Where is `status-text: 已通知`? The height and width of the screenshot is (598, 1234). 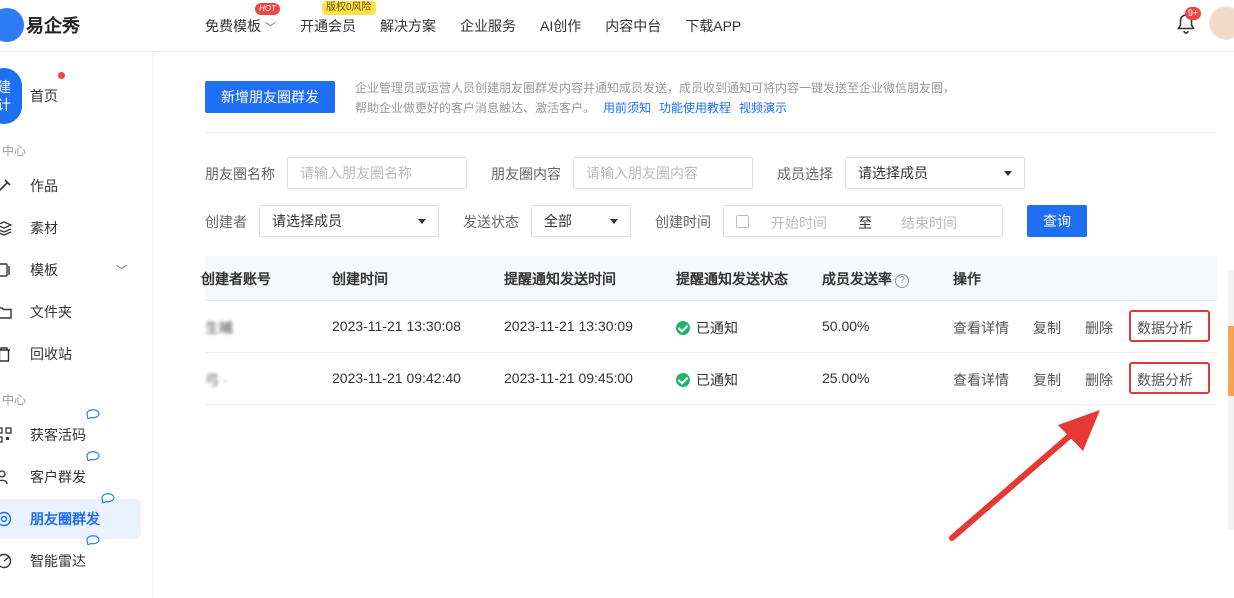
status-text: 已通知 is located at coordinates (717, 328).